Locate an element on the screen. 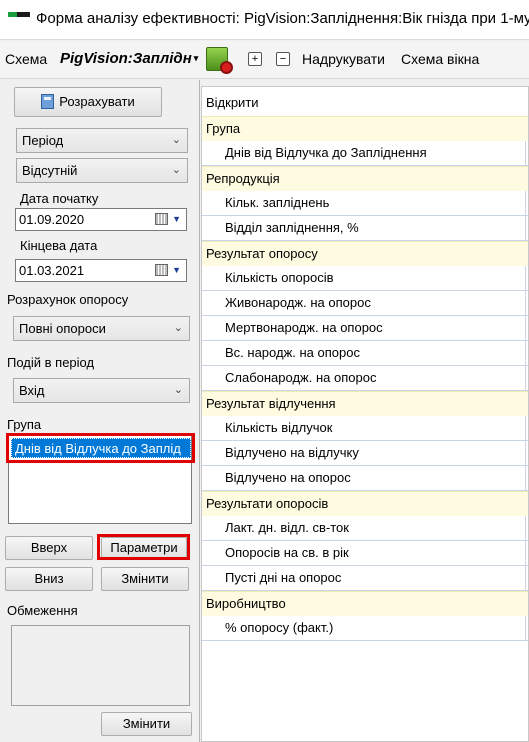 This screenshot has width=529, height=742. collapse-all-button: − is located at coordinates (283, 59).